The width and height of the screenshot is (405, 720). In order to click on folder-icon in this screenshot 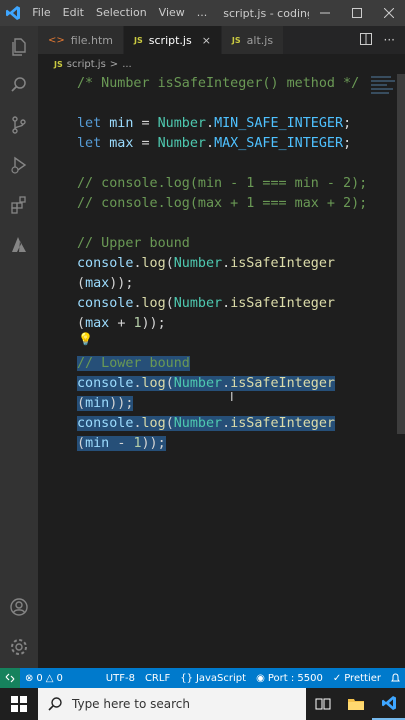, I will do `click(355, 704)`.